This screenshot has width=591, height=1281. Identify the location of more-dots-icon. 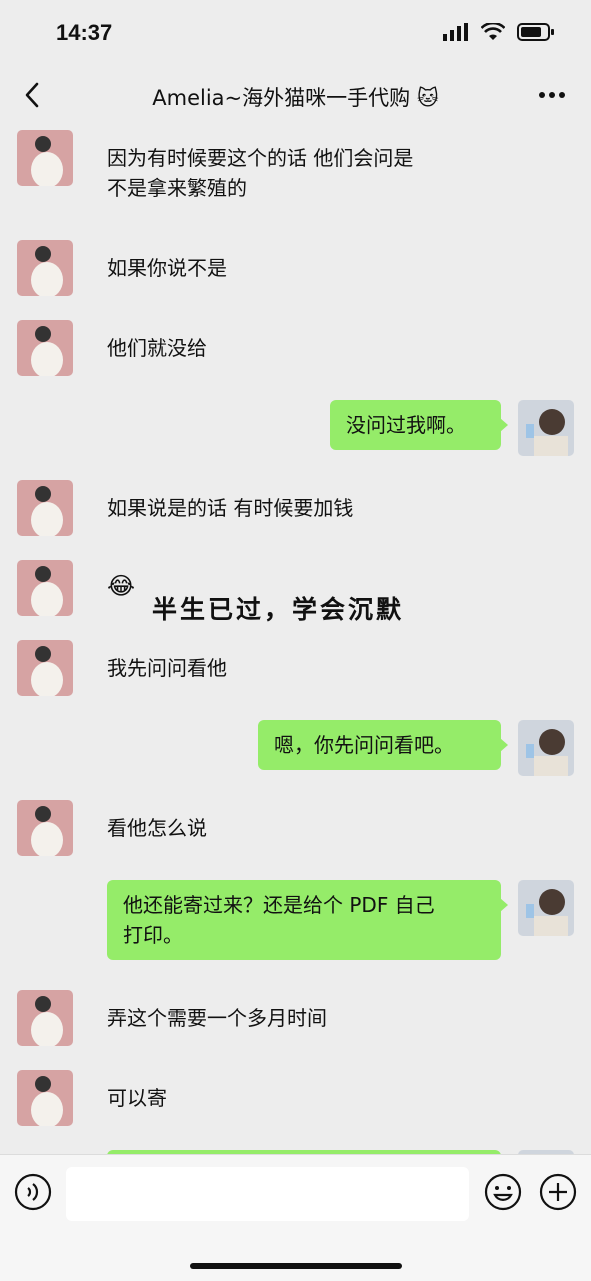
(552, 95).